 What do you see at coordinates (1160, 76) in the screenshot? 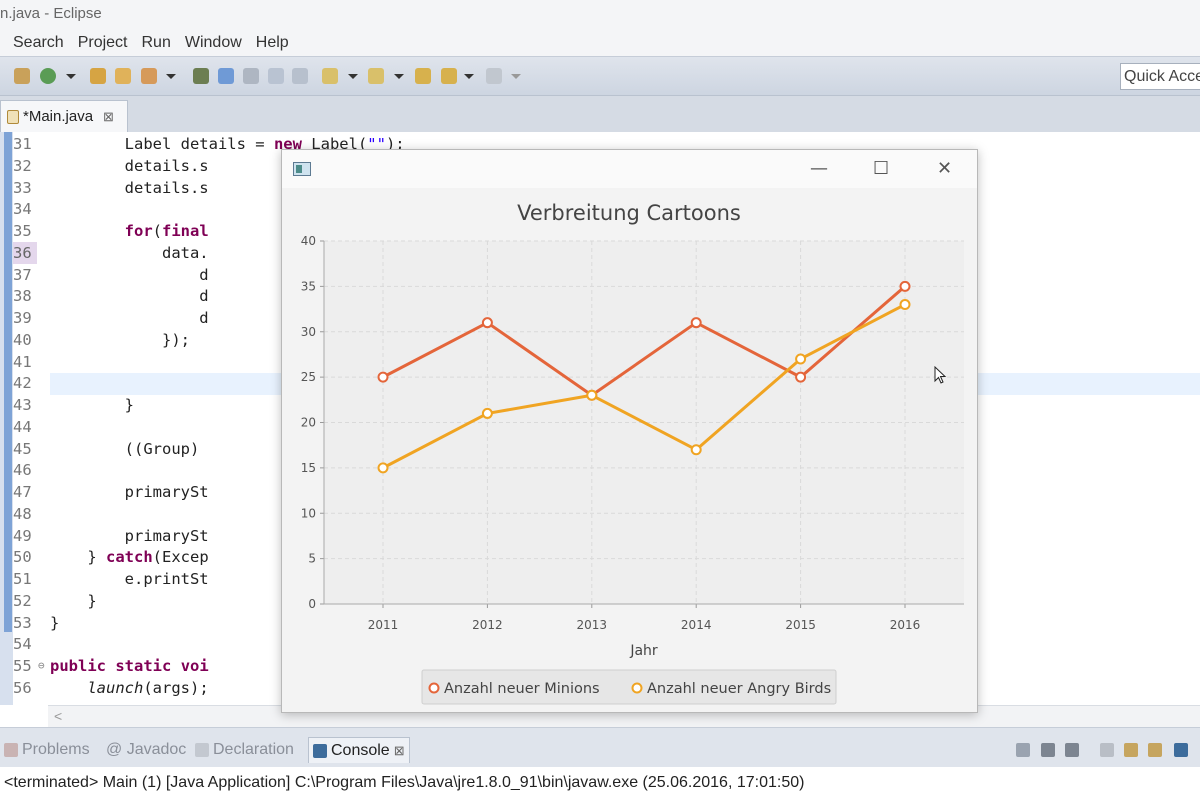
I see `quick-access-input: Quick Acce` at bounding box center [1160, 76].